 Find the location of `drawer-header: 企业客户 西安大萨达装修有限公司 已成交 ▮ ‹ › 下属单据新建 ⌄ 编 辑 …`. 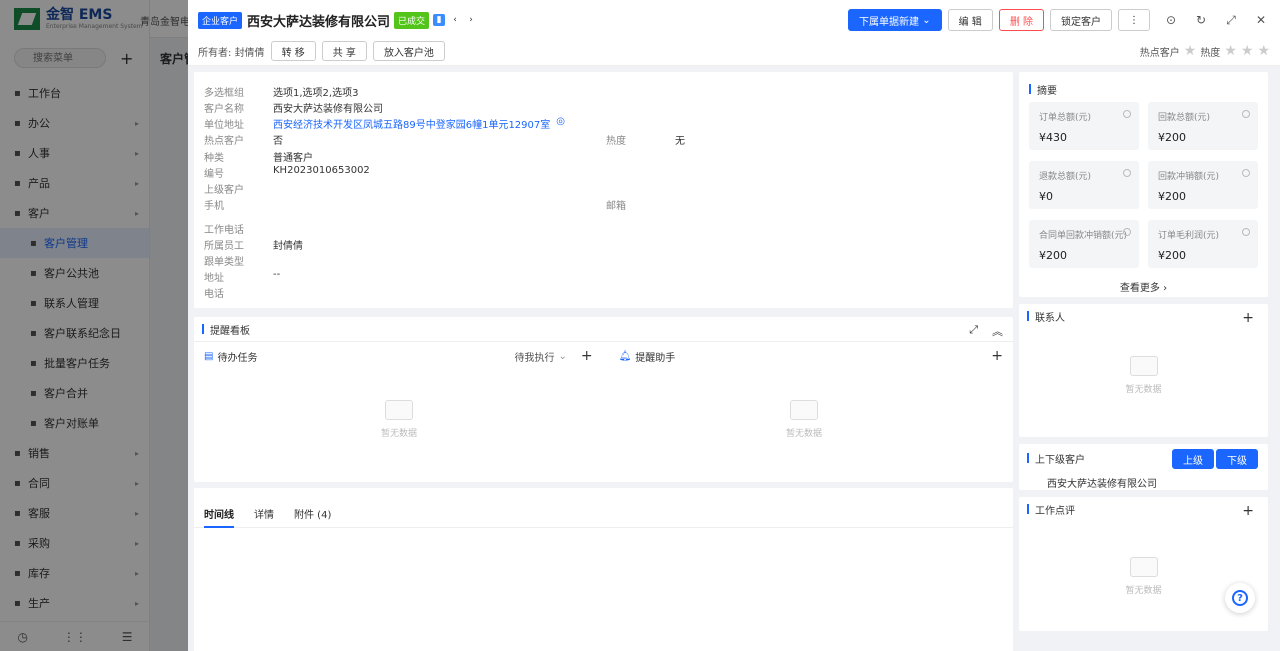

drawer-header: 企业客户 西安大萨达装修有限公司 已成交 ▮ ‹ › 下属单据新建 ⌄ 编 辑 … is located at coordinates (734, 33).